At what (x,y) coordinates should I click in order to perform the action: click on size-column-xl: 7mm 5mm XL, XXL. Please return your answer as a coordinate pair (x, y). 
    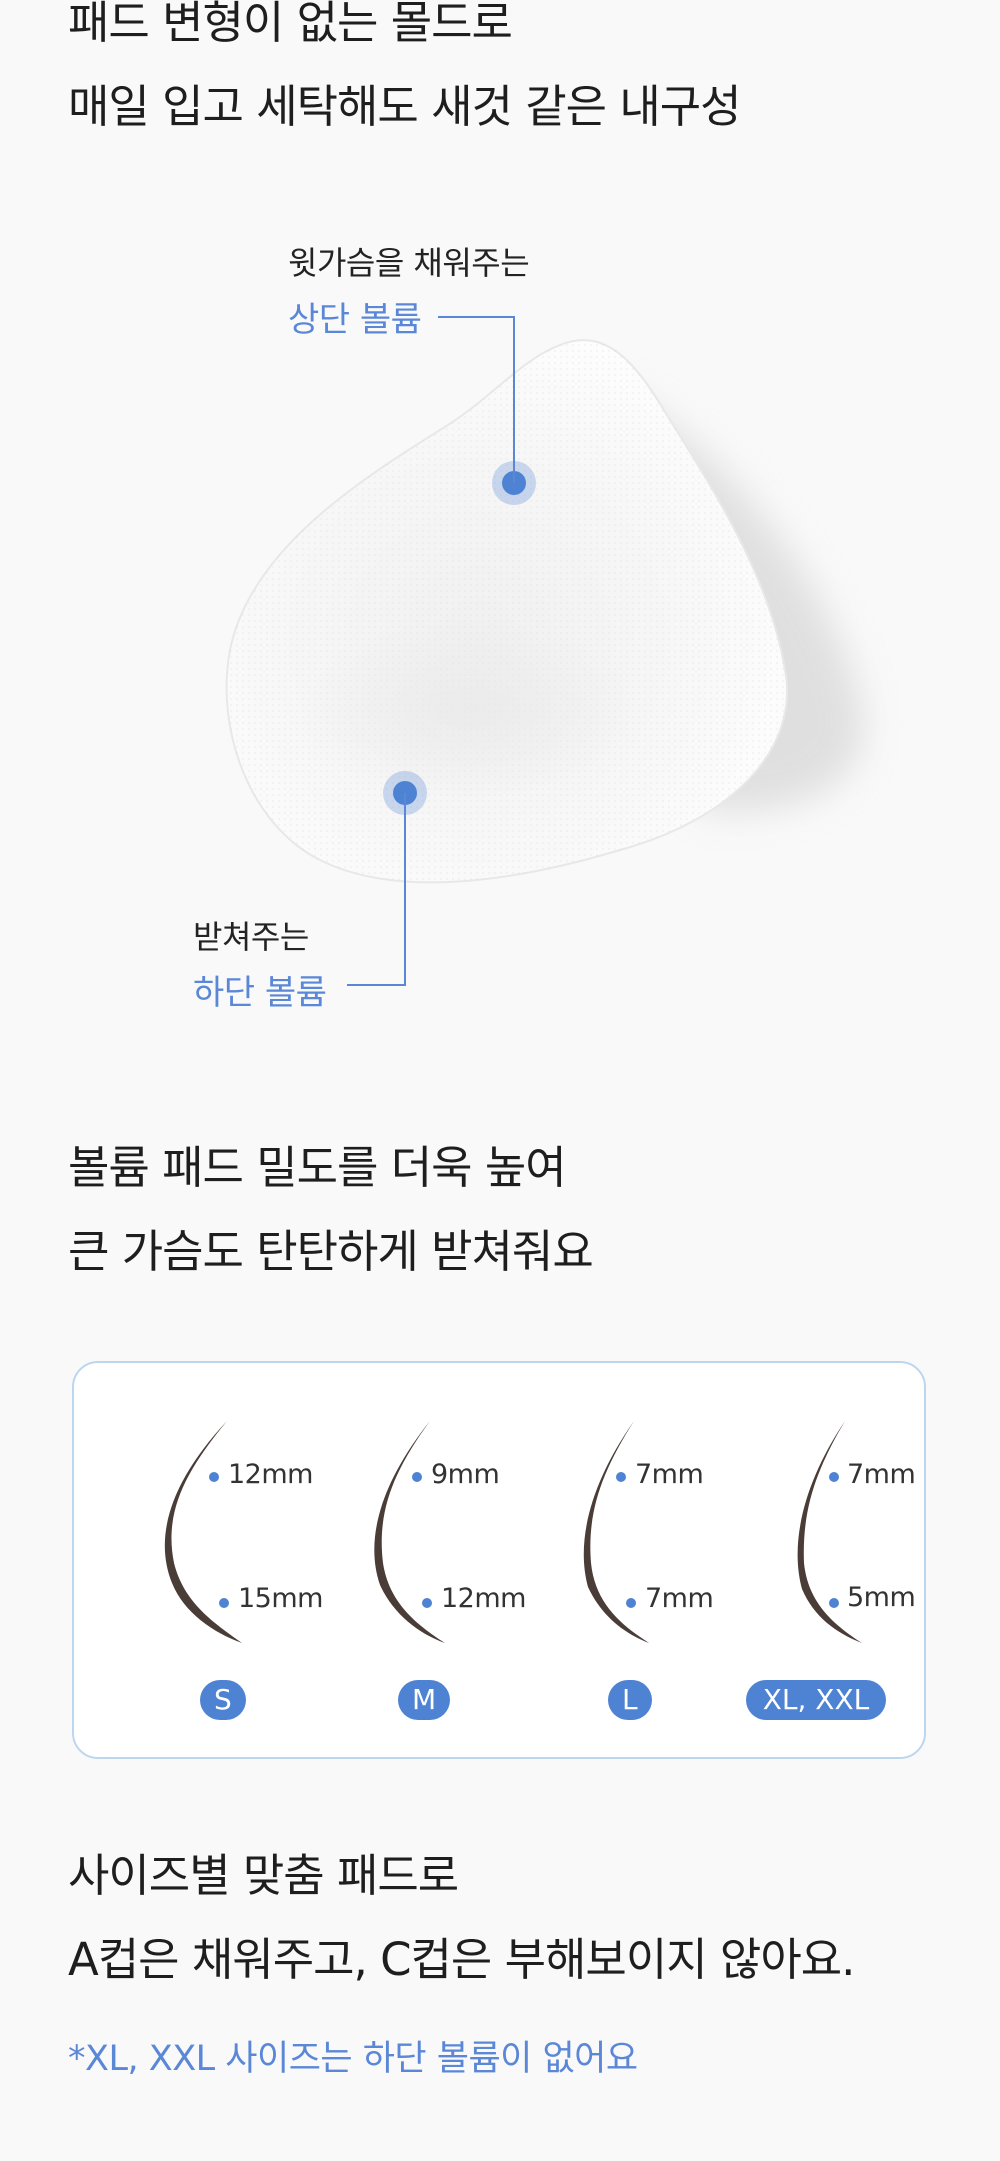
    Looking at the image, I should click on (832, 1562).